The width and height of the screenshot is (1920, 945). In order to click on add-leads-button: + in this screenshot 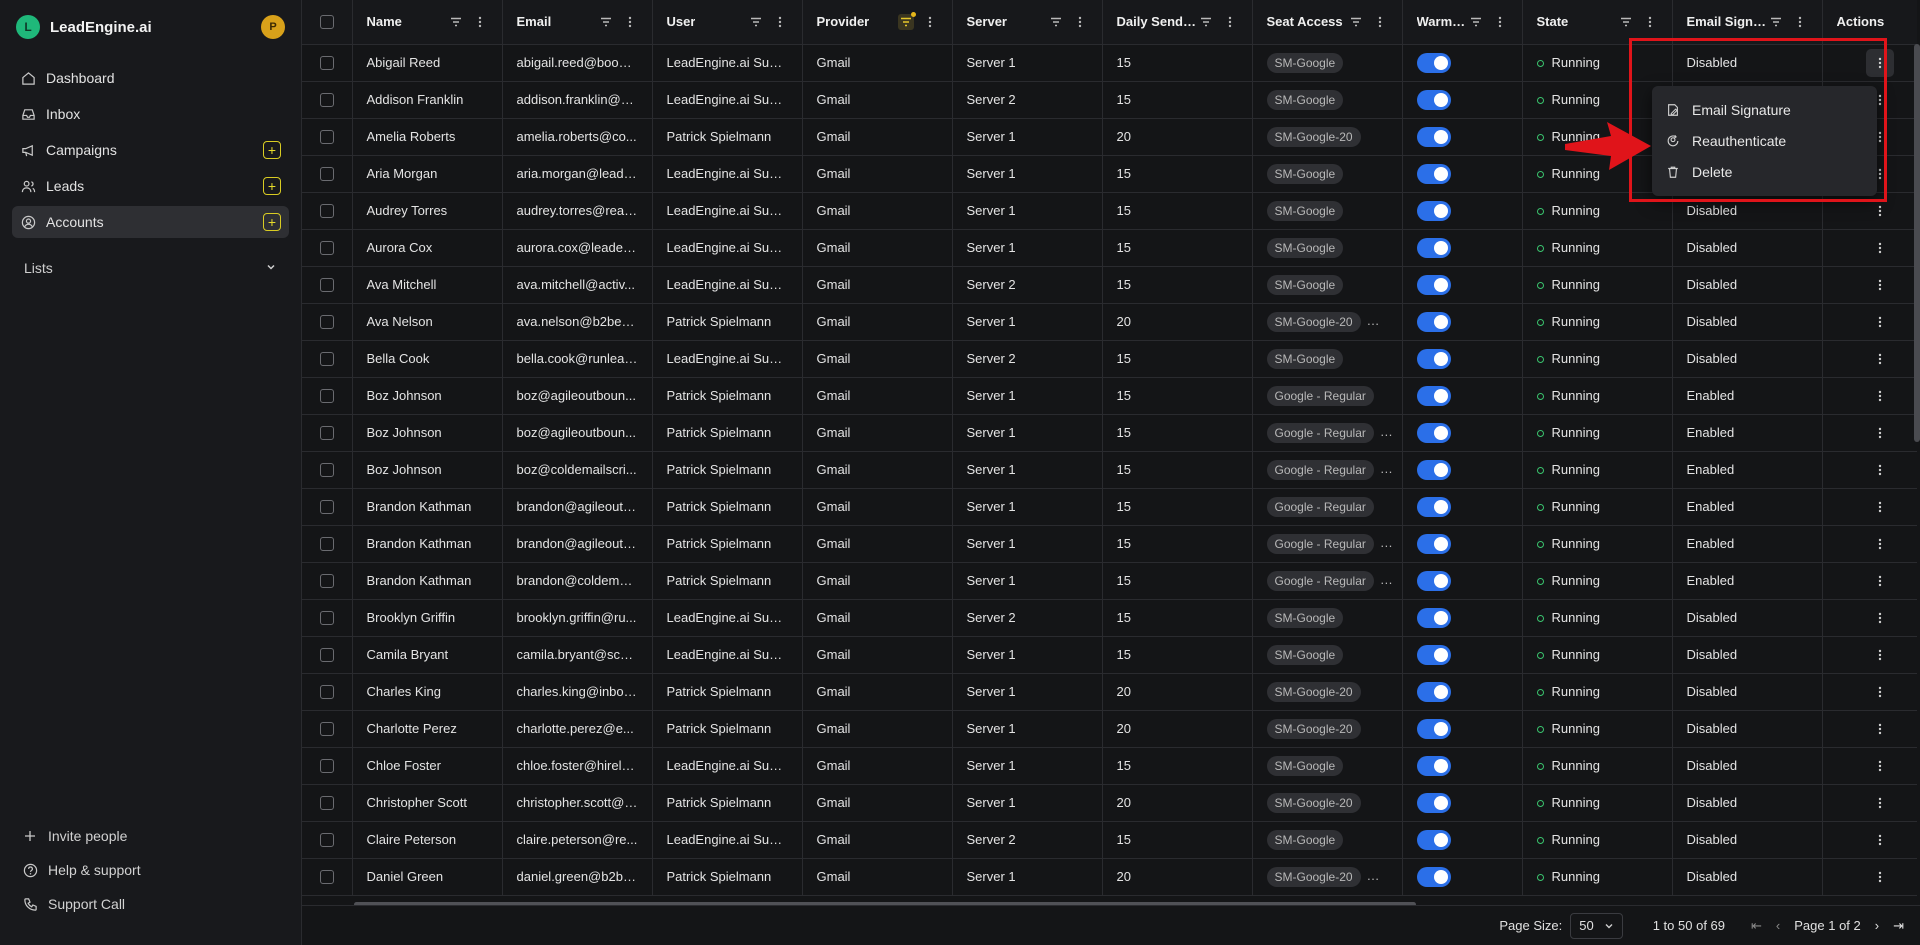, I will do `click(272, 186)`.